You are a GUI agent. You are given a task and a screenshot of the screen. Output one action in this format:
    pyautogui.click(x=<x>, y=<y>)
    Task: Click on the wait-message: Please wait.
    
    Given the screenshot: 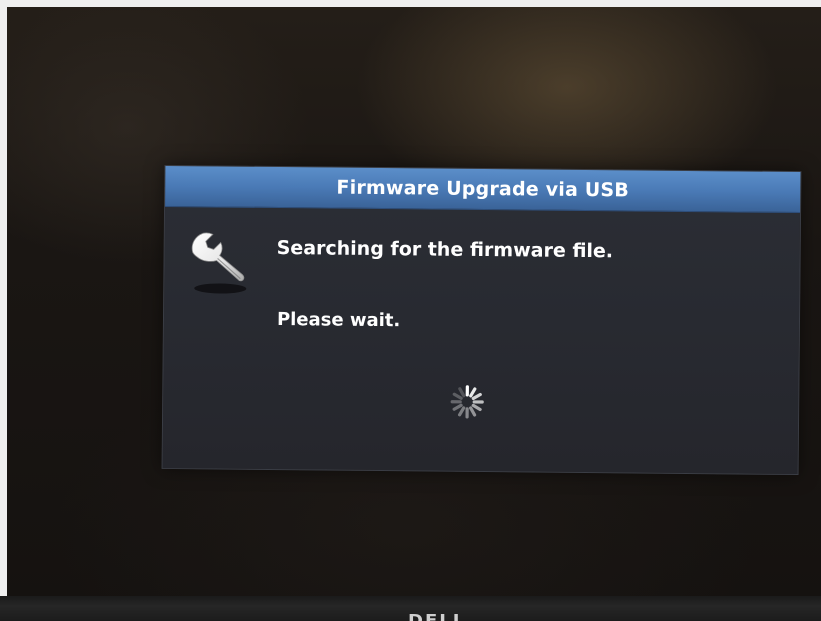 What is the action you would take?
    pyautogui.click(x=338, y=320)
    